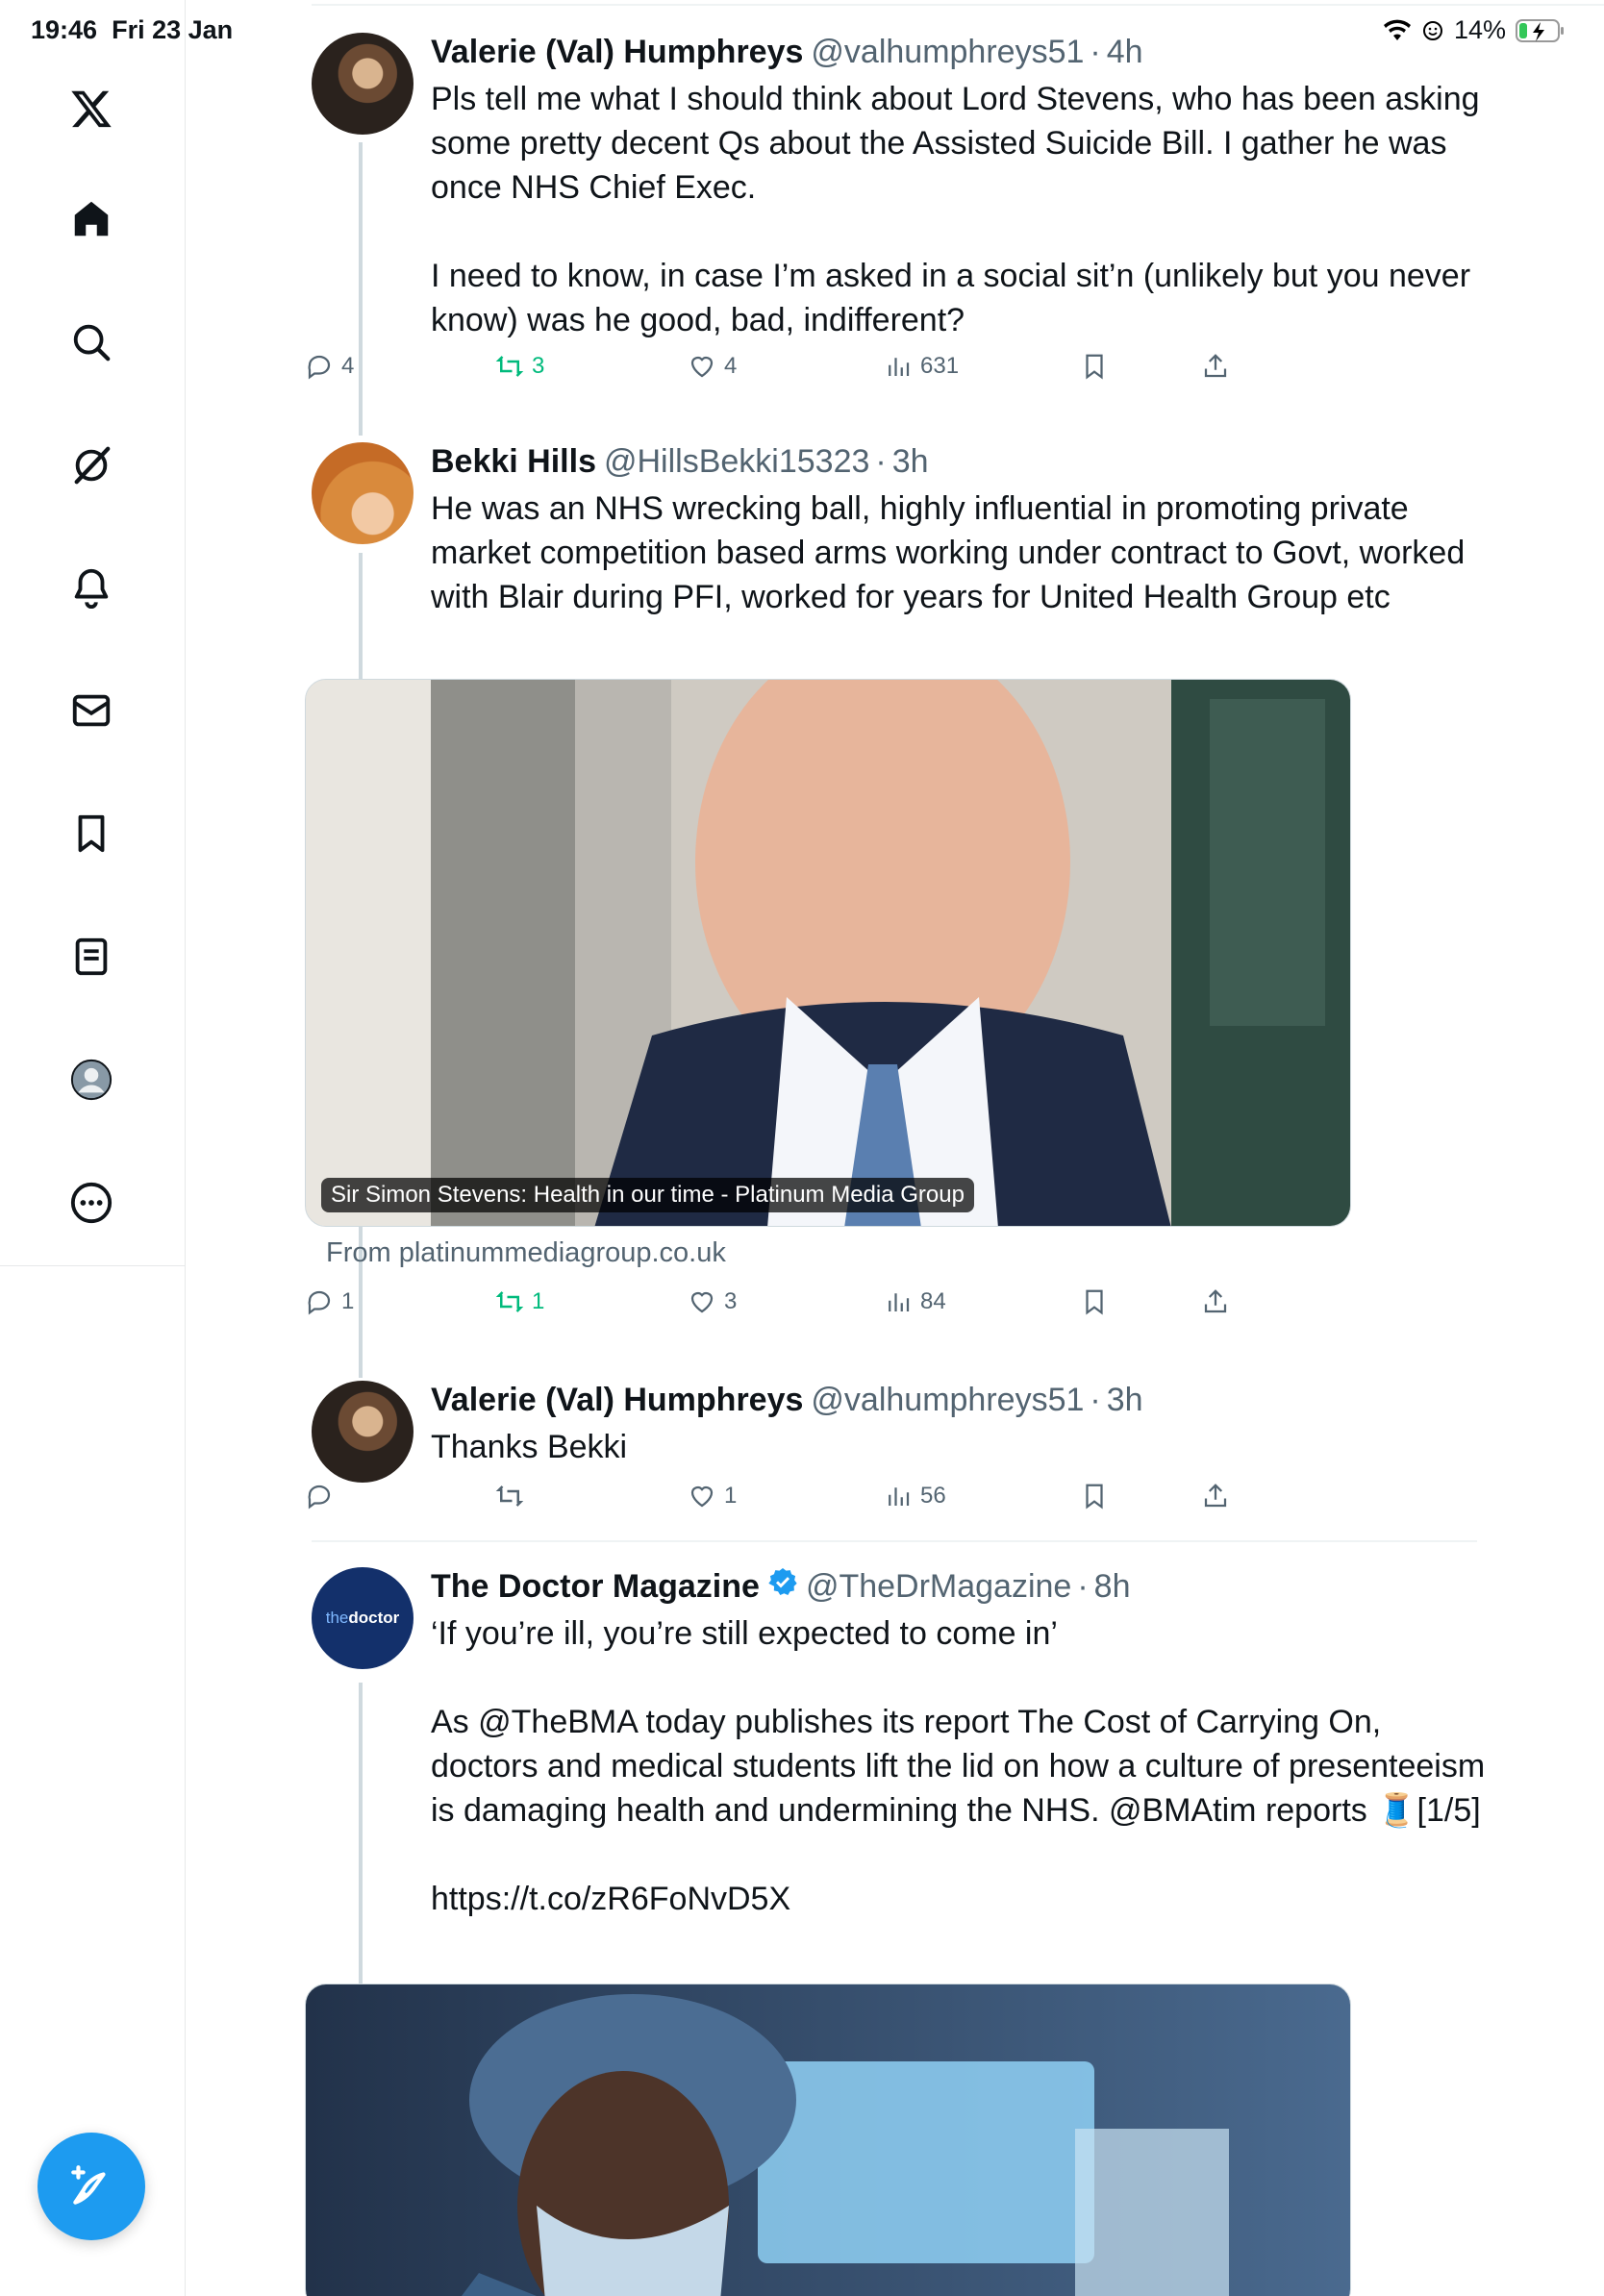 This screenshot has height=2296, width=1604. What do you see at coordinates (921, 366) in the screenshot?
I see `views-button: 631` at bounding box center [921, 366].